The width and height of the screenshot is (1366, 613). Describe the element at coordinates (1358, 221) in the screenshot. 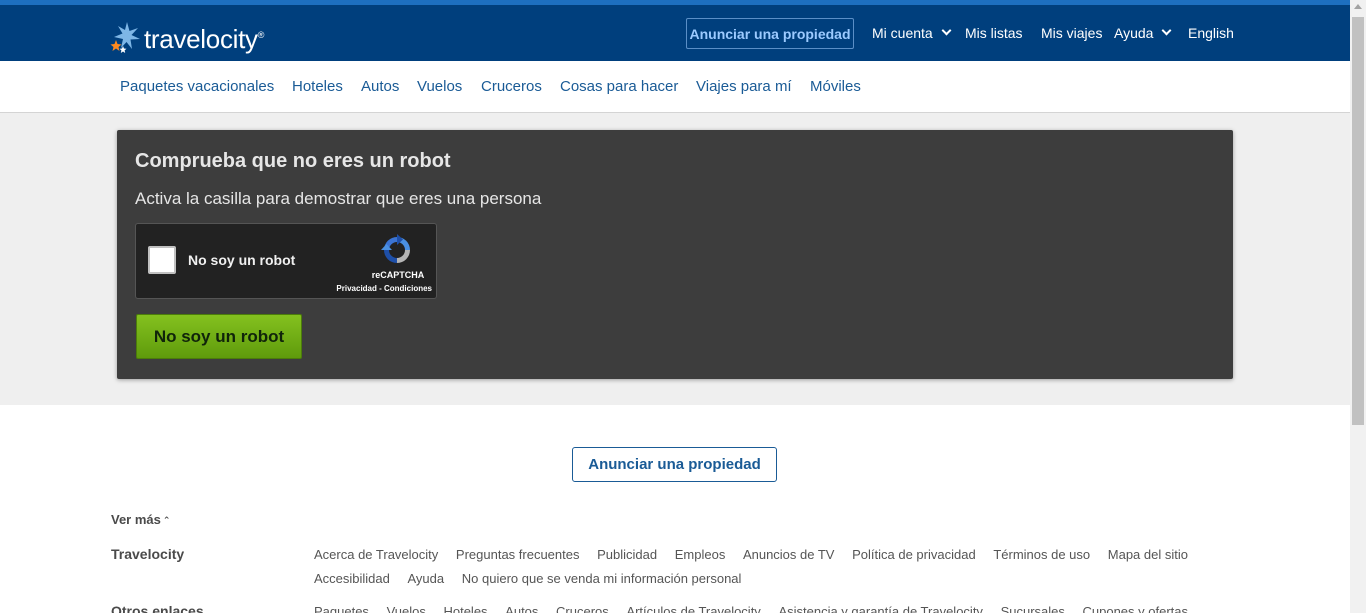

I see `scrollbar-thumb` at that location.